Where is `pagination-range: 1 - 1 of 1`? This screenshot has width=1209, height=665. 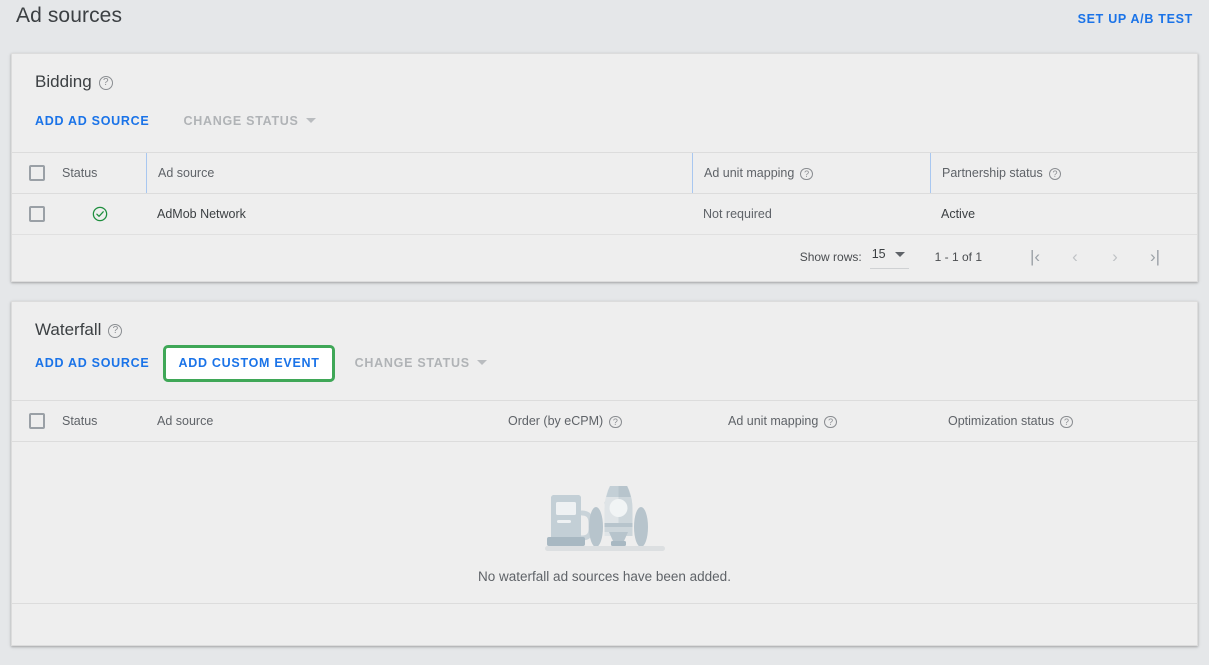
pagination-range: 1 - 1 of 1 is located at coordinates (958, 257).